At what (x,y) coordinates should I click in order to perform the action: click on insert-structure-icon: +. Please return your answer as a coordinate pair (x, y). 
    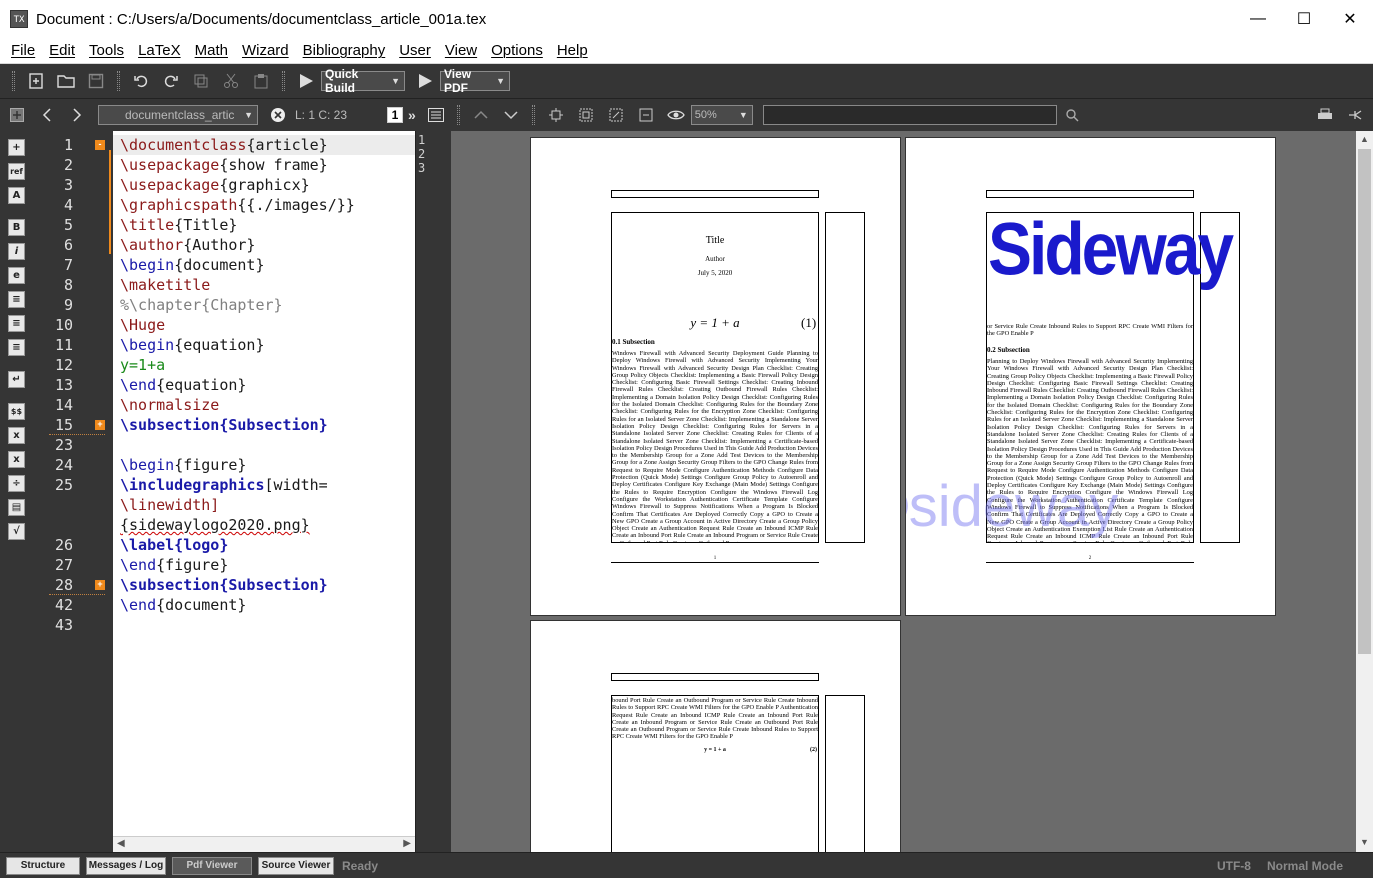
    Looking at the image, I should click on (16, 147).